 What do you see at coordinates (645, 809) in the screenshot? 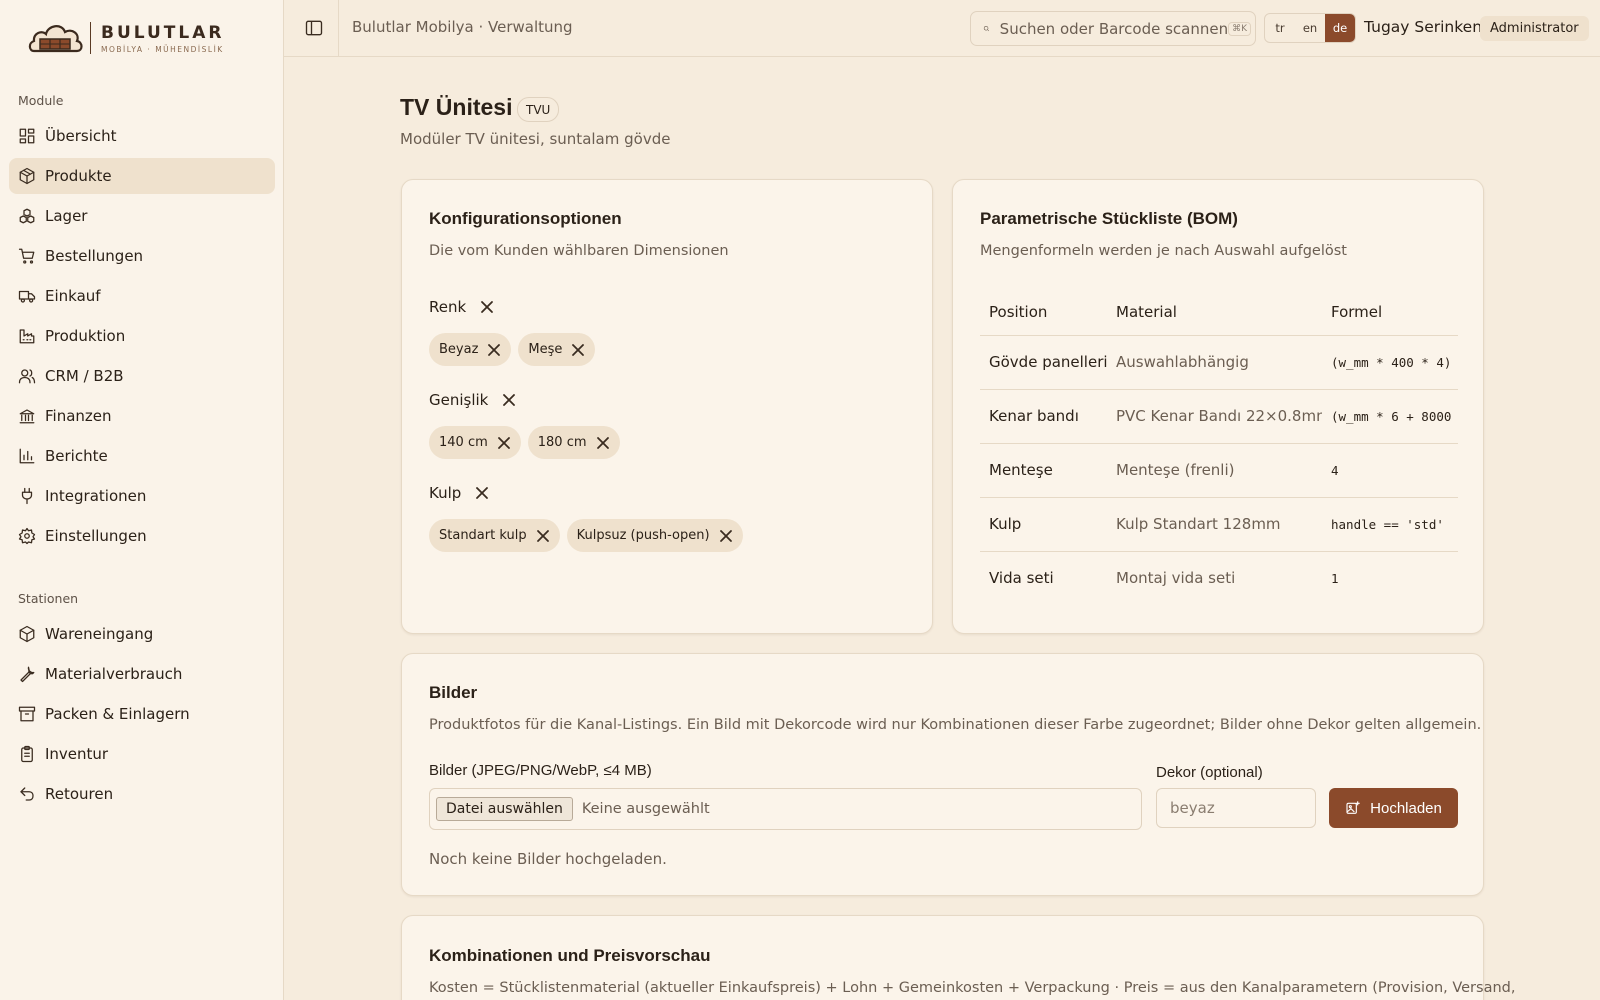
I see `file-status: Keine ausgewählt` at bounding box center [645, 809].